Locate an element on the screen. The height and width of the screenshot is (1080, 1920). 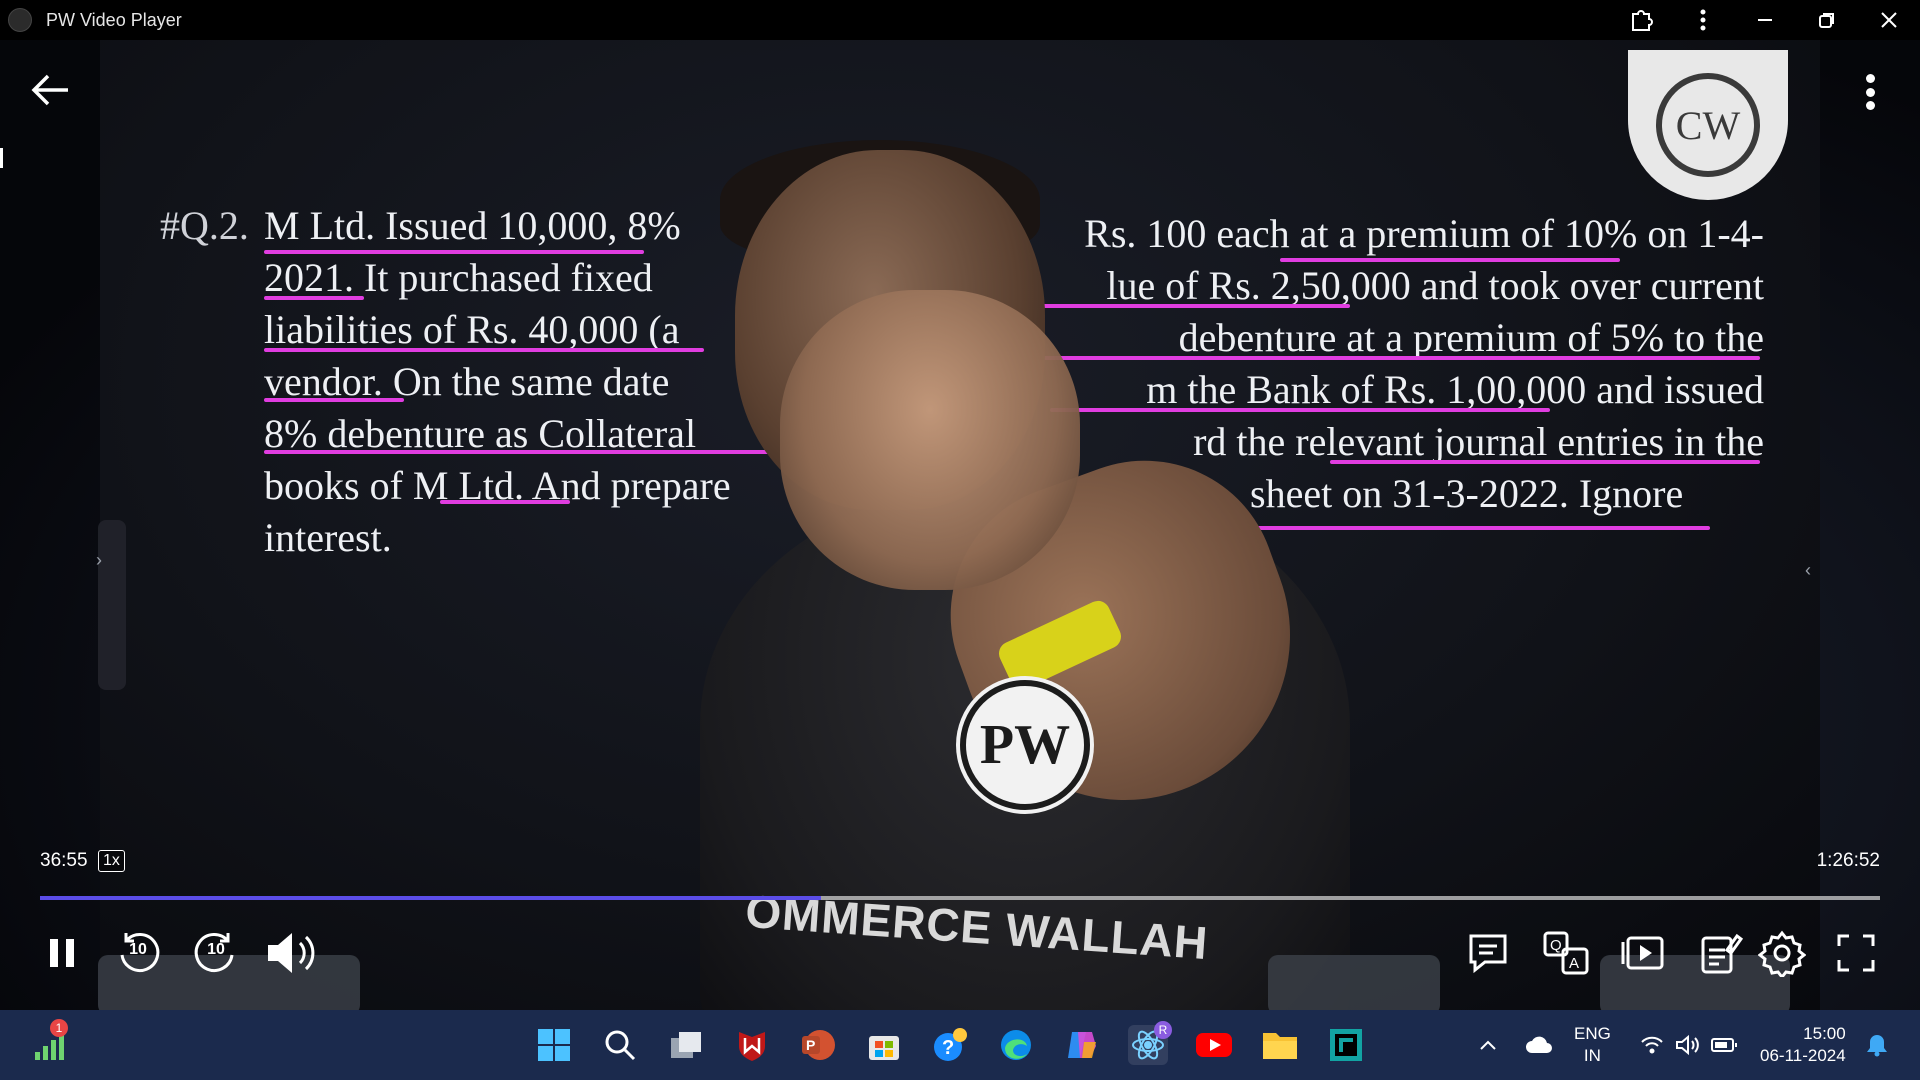
cursor-marker is located at coordinates (1, 158).